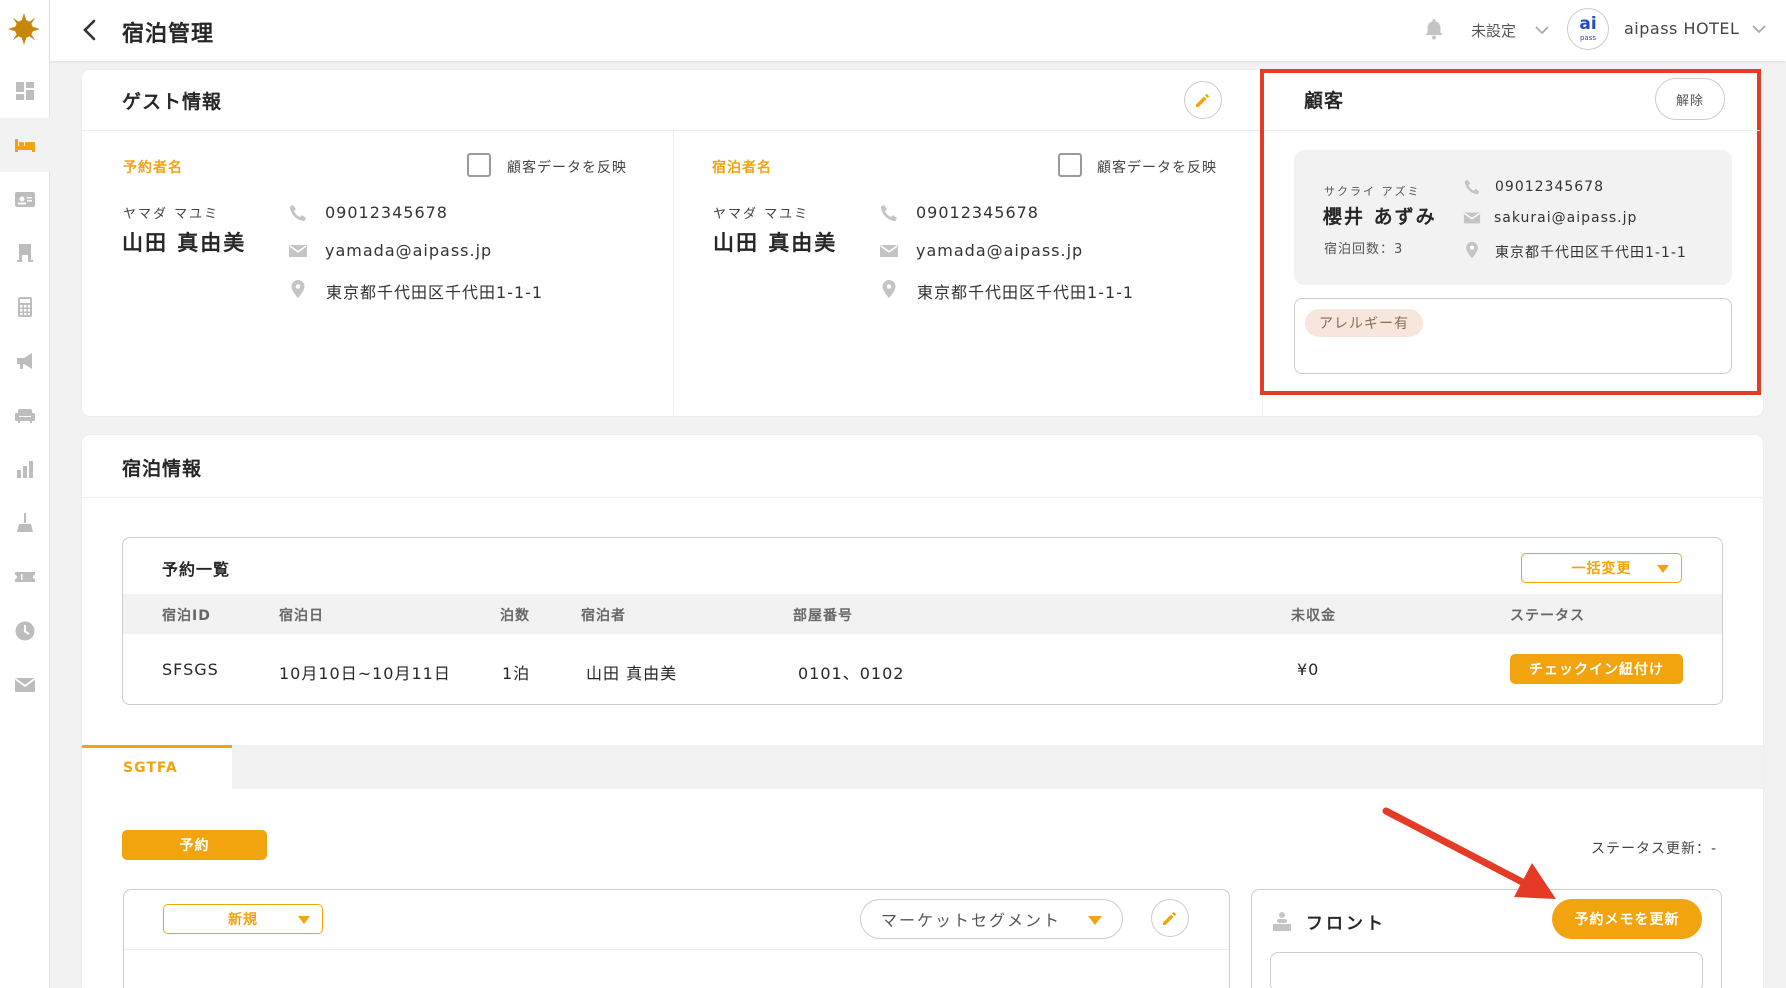 This screenshot has width=1786, height=988. I want to click on sidebar-item-customers, so click(25, 199).